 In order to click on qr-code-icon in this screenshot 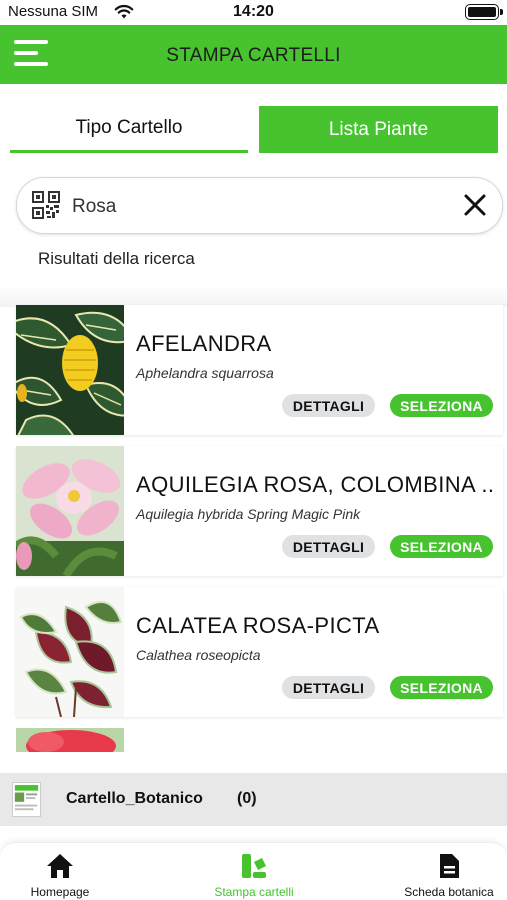, I will do `click(46, 205)`.